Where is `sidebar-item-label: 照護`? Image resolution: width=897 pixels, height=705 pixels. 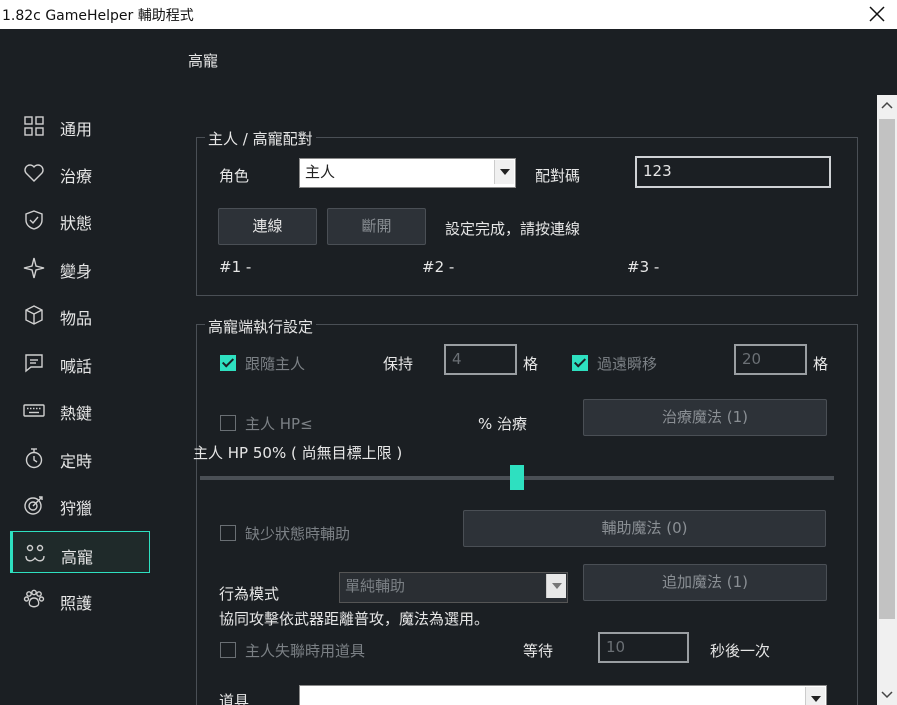 sidebar-item-label: 照護 is located at coordinates (76, 603).